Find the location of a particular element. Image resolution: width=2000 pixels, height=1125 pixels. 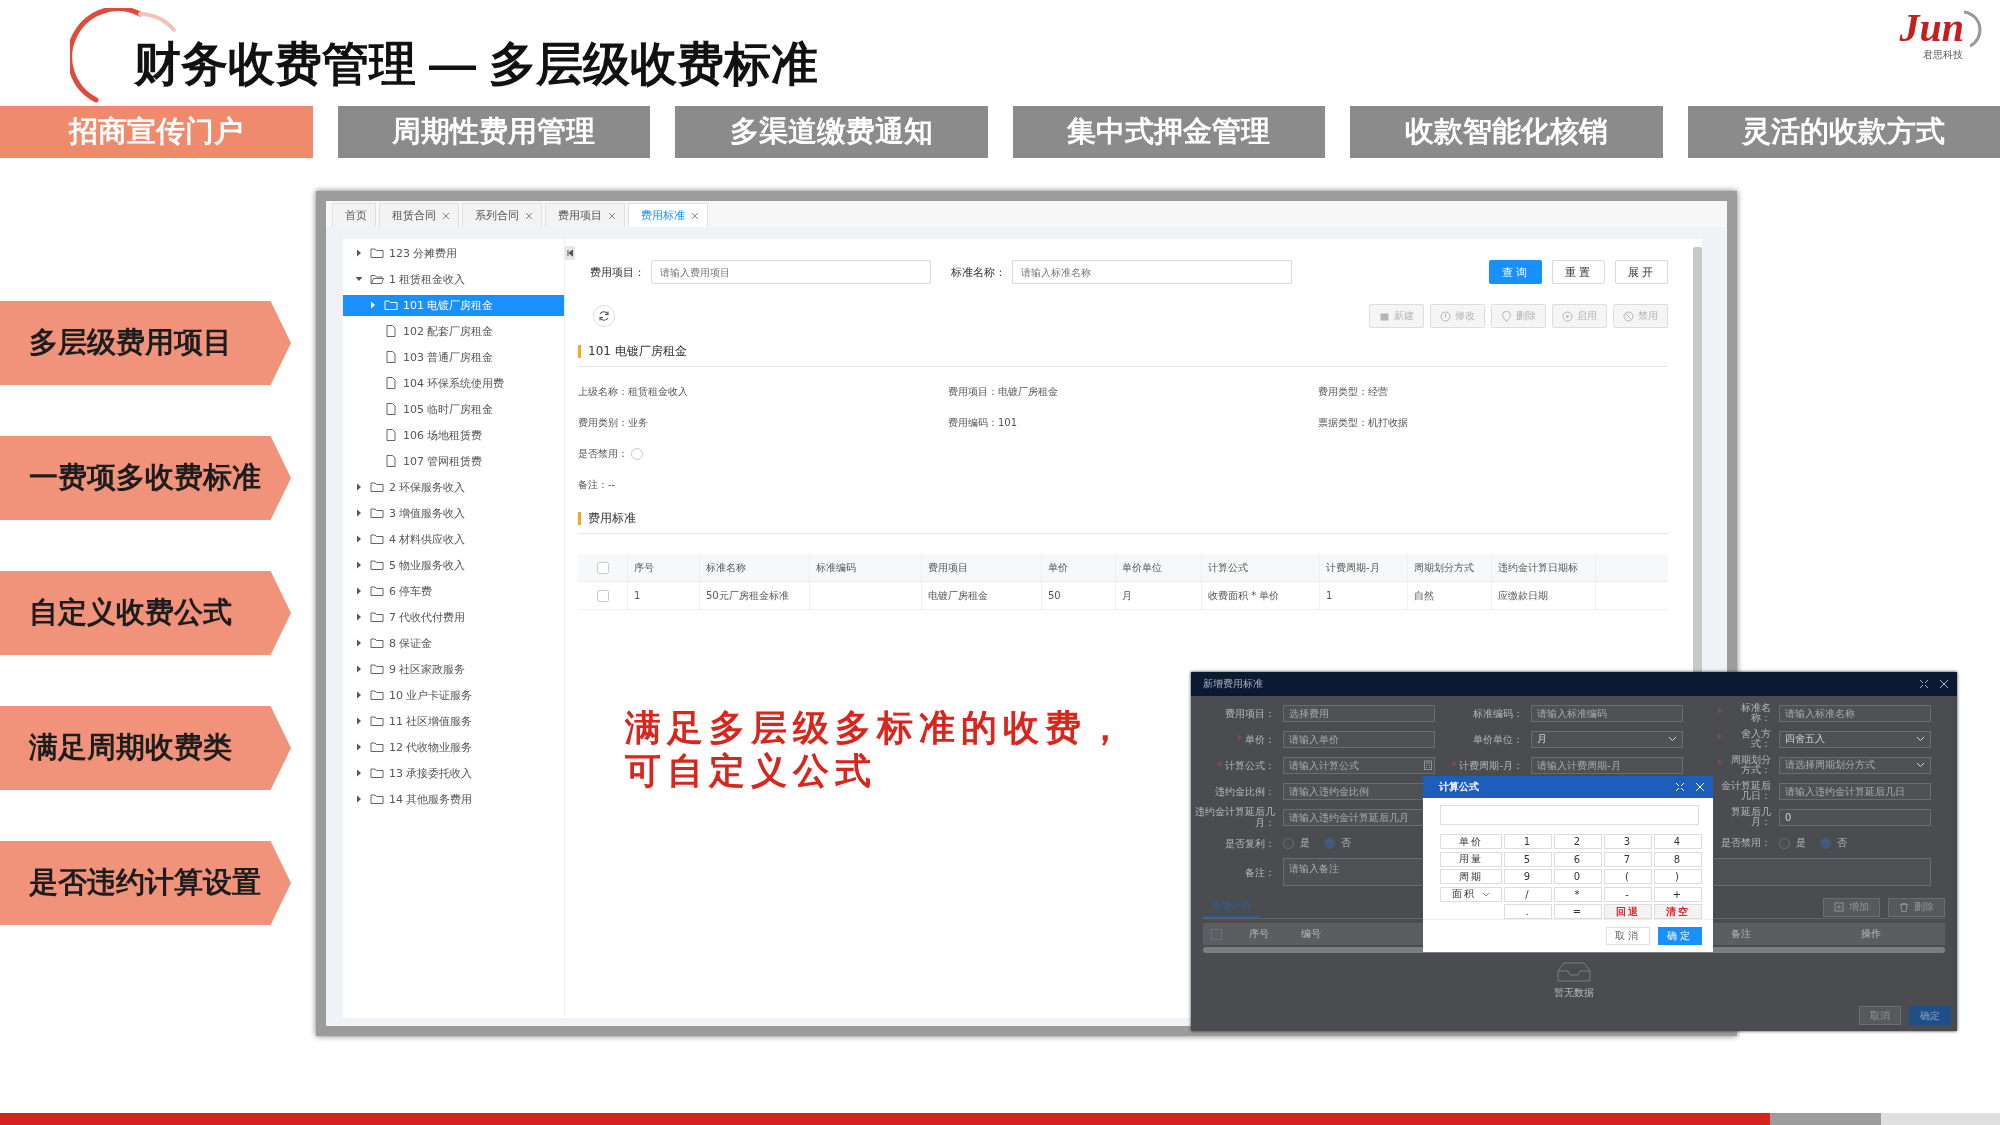

input-field: 0 is located at coordinates (1855, 817).